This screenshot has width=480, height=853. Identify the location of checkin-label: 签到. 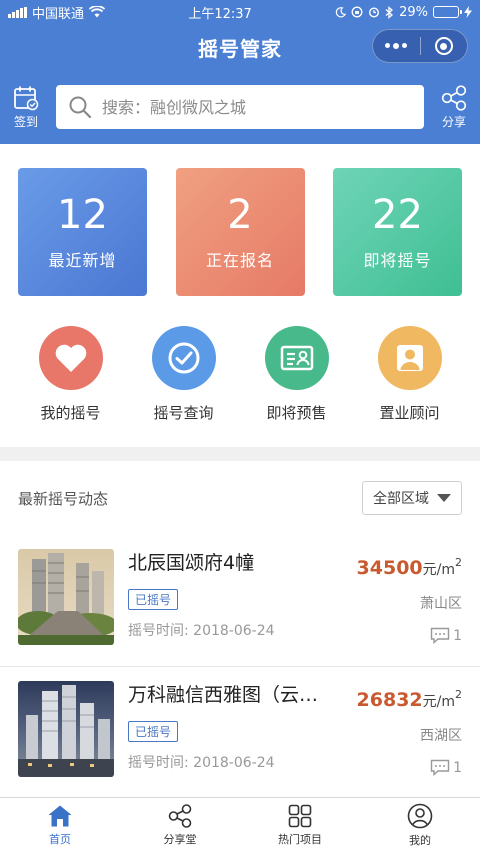
(25, 121).